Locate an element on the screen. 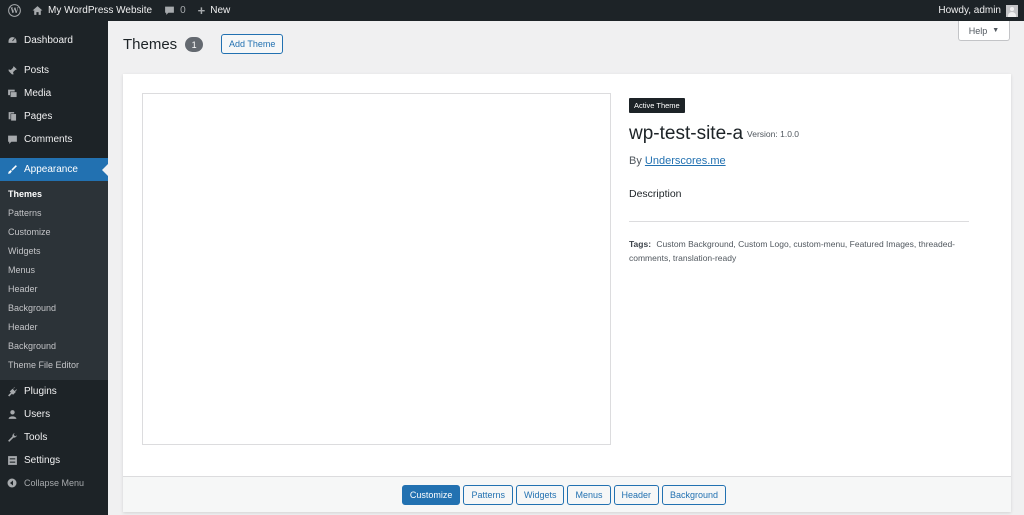  user-icon is located at coordinates (12, 414).